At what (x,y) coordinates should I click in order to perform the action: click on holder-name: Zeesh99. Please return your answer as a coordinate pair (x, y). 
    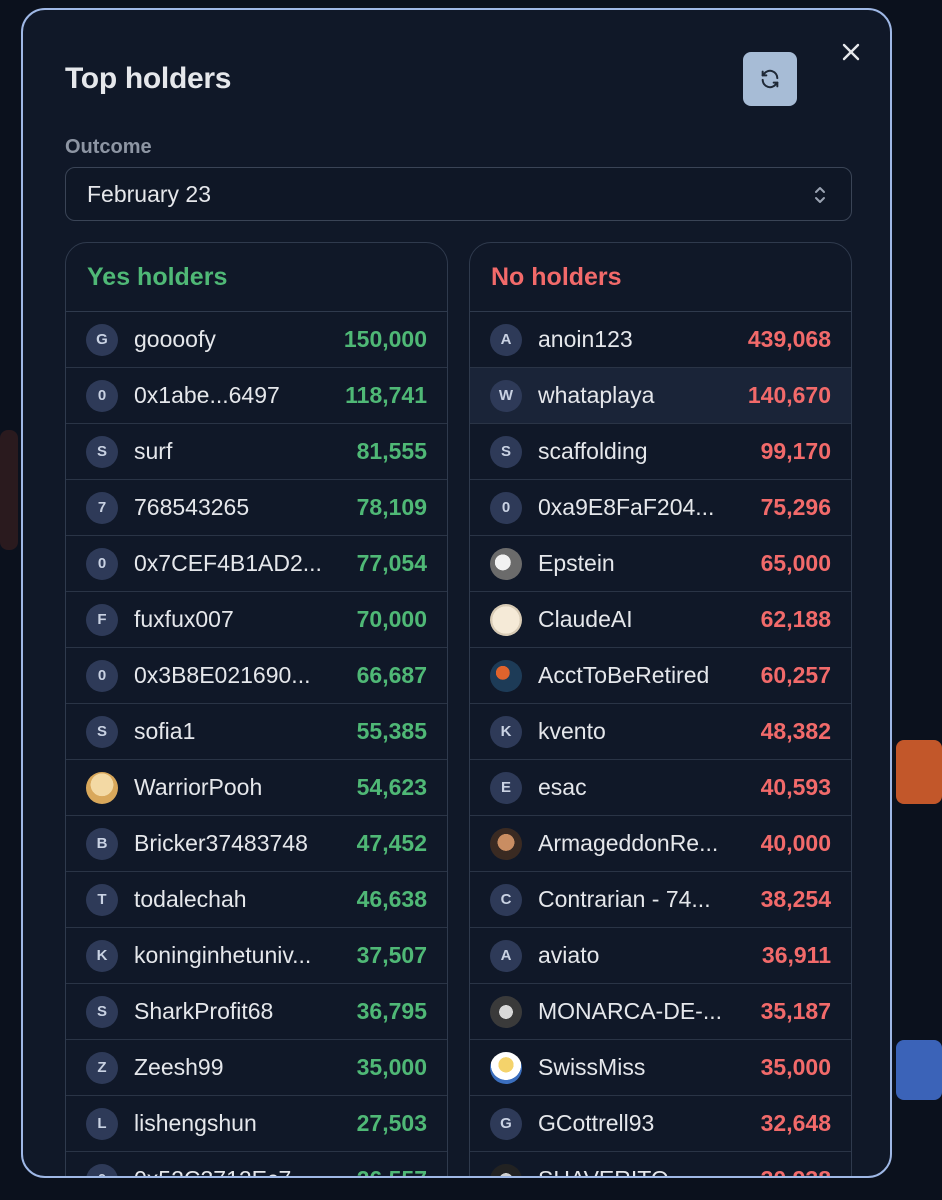
    Looking at the image, I should click on (240, 1067).